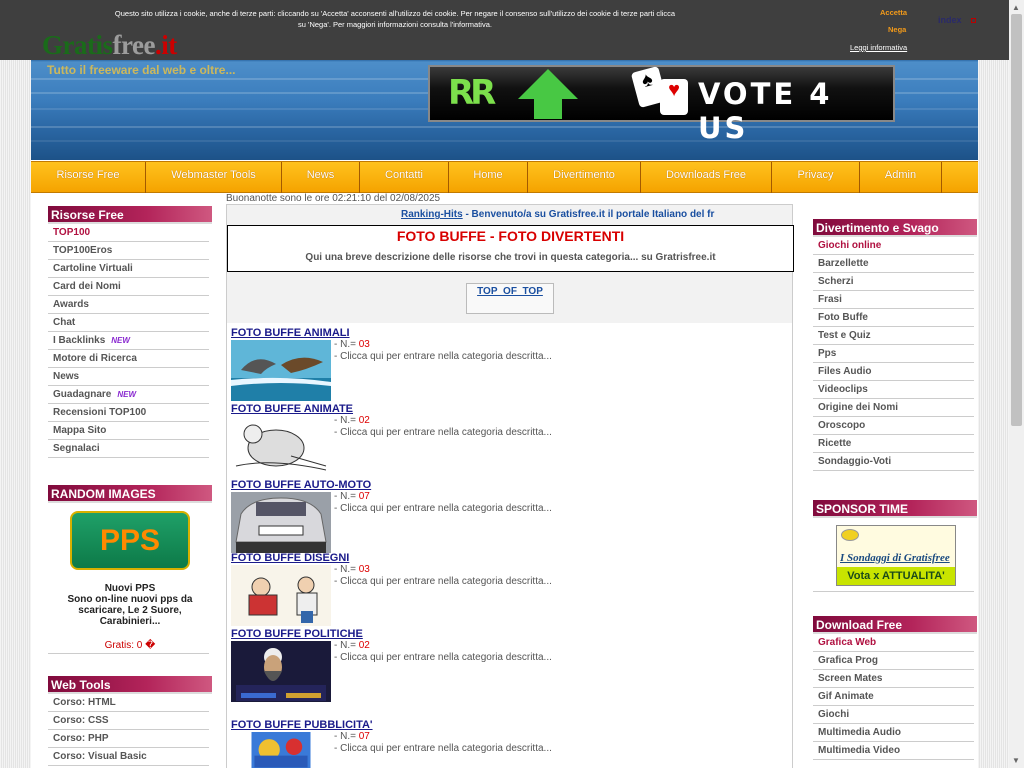  I want to click on menu-chat: Chat, so click(128, 323).